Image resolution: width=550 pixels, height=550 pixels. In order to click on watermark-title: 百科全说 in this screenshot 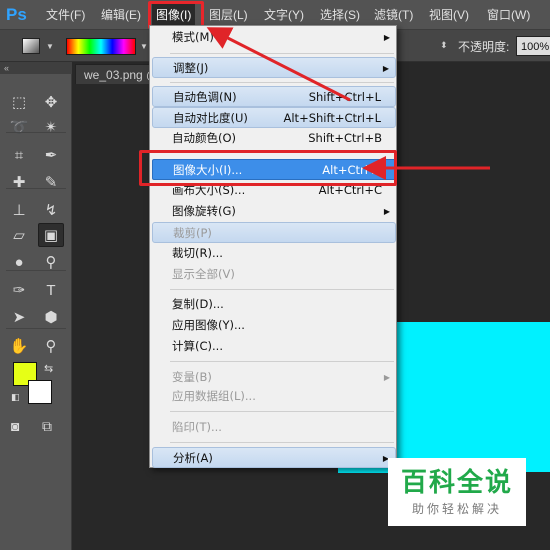, I will do `click(456, 482)`.